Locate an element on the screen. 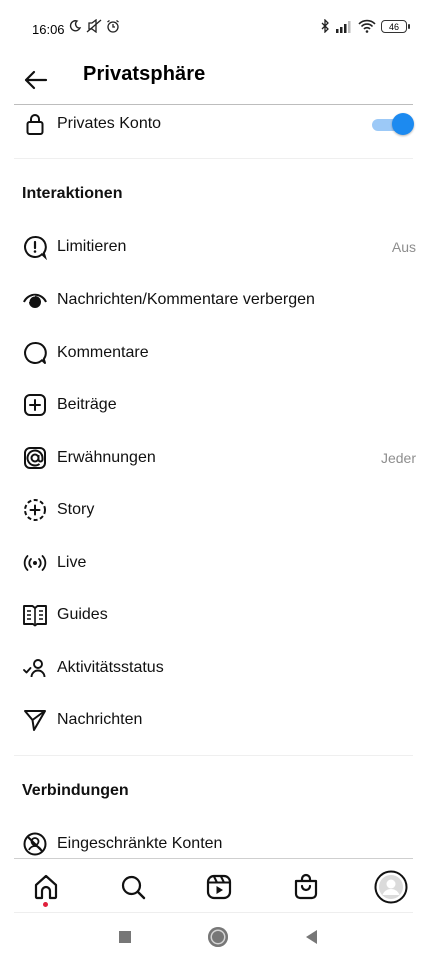  nav-search is located at coordinates (133, 887).